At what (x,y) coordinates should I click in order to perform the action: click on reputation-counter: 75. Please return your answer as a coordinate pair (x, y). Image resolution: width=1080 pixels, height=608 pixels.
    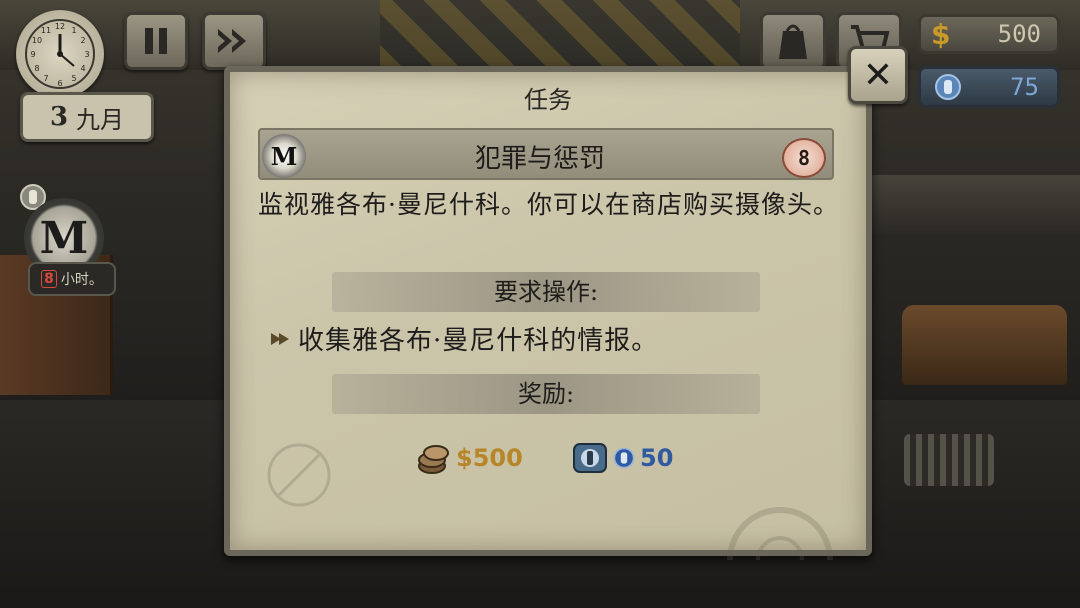
    Looking at the image, I should click on (989, 87).